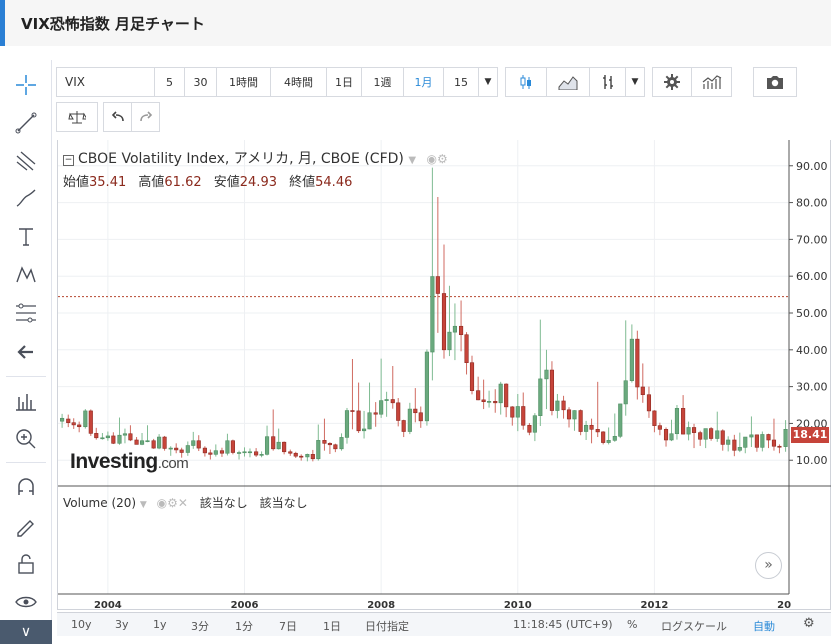 The image size is (831, 644). Describe the element at coordinates (145, 117) in the screenshot. I see `redo-icon` at that location.